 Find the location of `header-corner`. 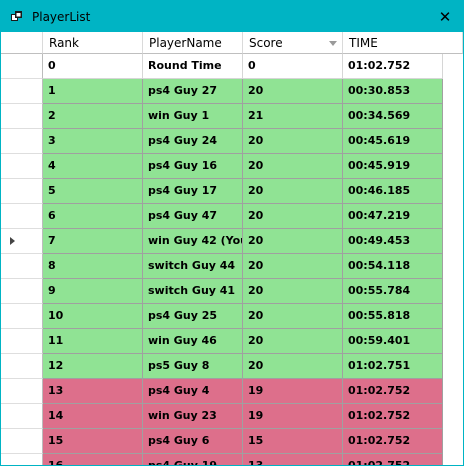

header-corner is located at coordinates (22, 43).